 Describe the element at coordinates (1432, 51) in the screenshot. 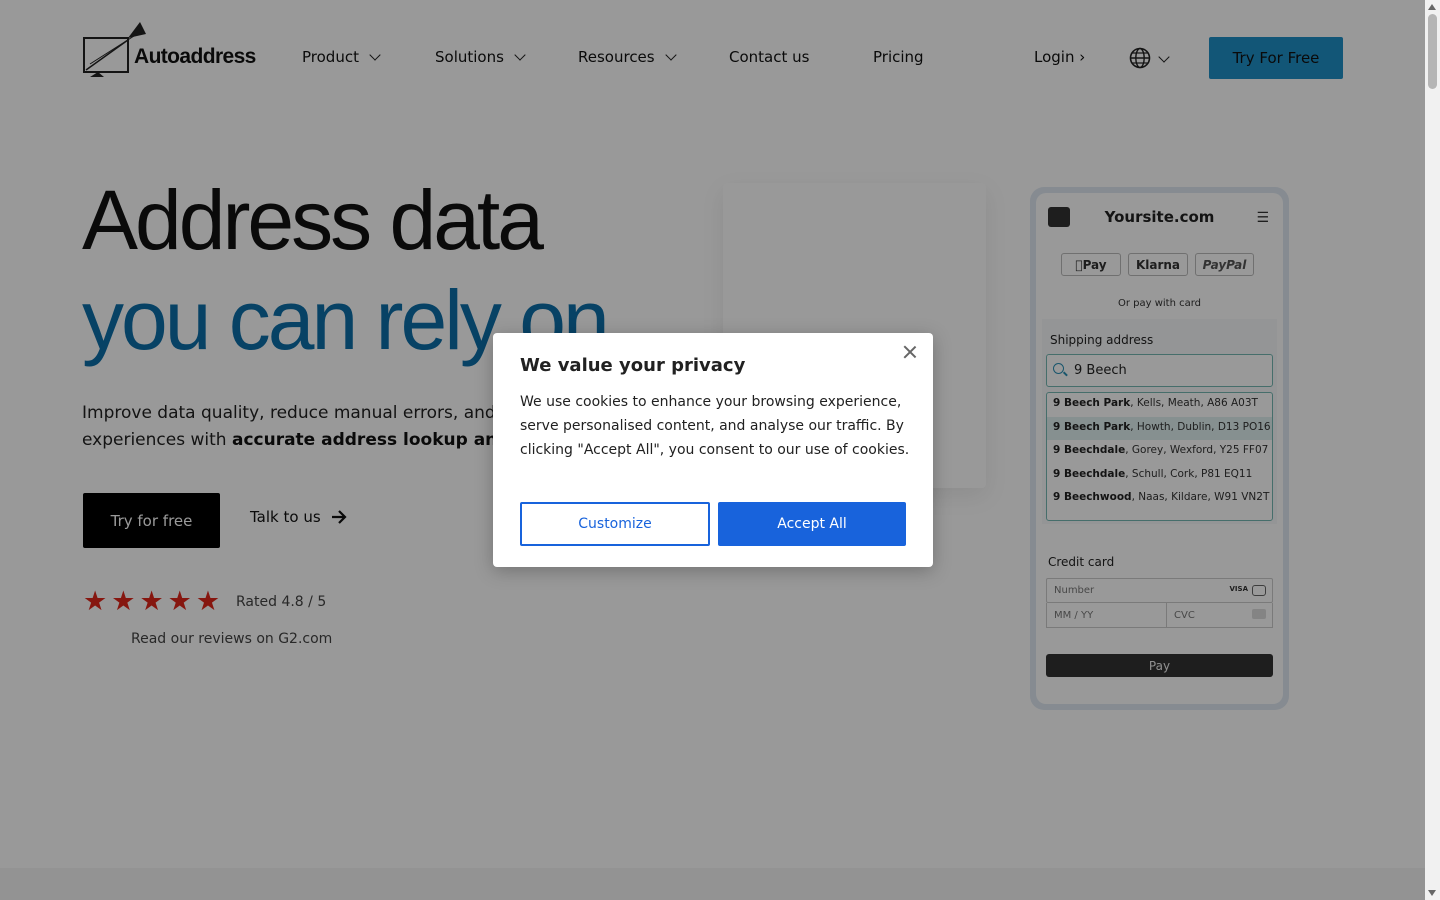

I see `scroll-thumb` at that location.